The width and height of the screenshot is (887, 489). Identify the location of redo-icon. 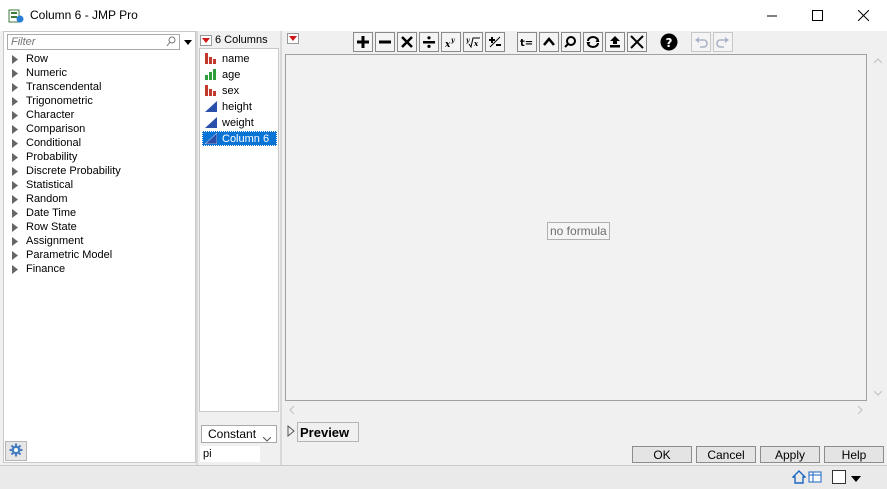
(723, 42).